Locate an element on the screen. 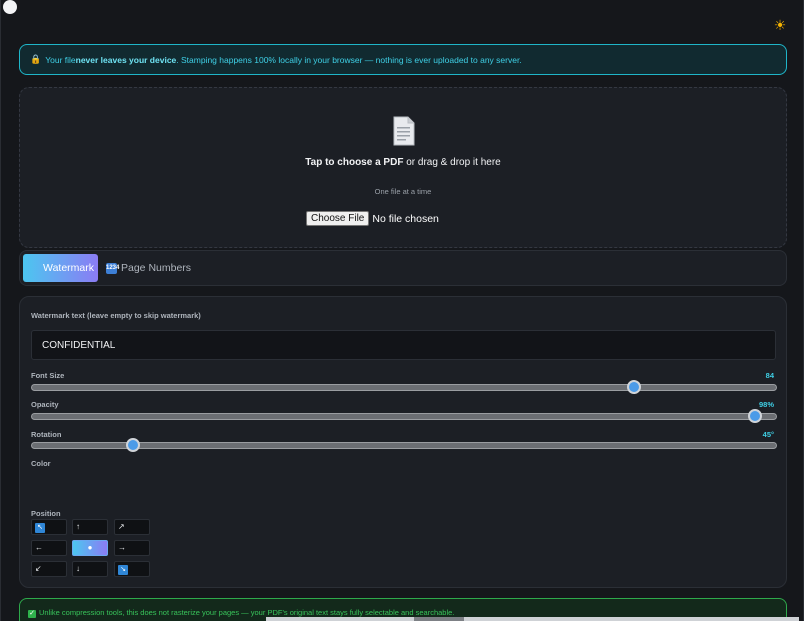 The image size is (804, 621). lock-icon: 🔒 is located at coordinates (36, 59).